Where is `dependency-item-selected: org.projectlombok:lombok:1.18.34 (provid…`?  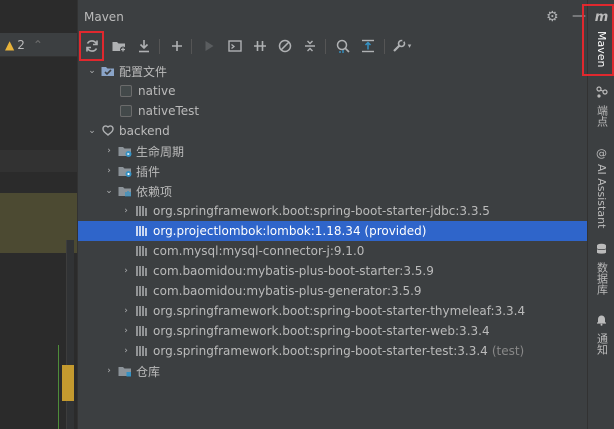
dependency-item-selected: org.projectlombok:lombok:1.18.34 (provid… is located at coordinates (346, 231).